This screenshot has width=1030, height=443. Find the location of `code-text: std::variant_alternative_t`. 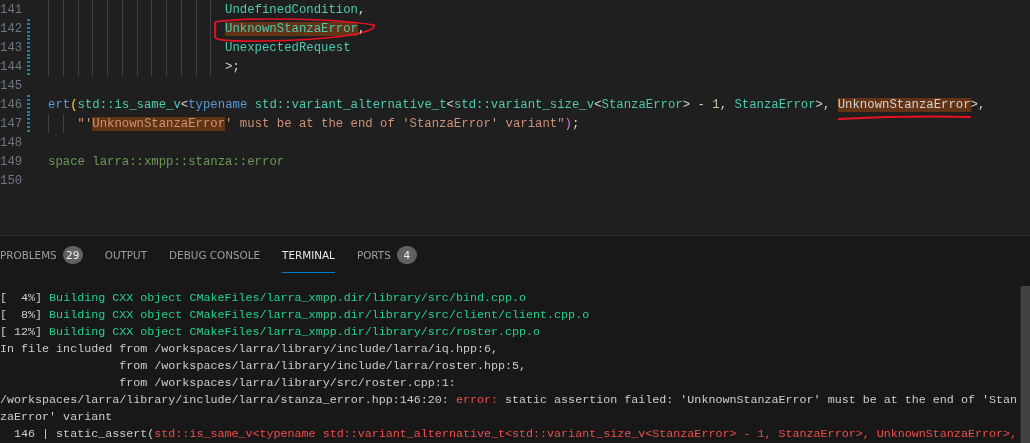

code-text: std::variant_alternative_t is located at coordinates (350, 104).